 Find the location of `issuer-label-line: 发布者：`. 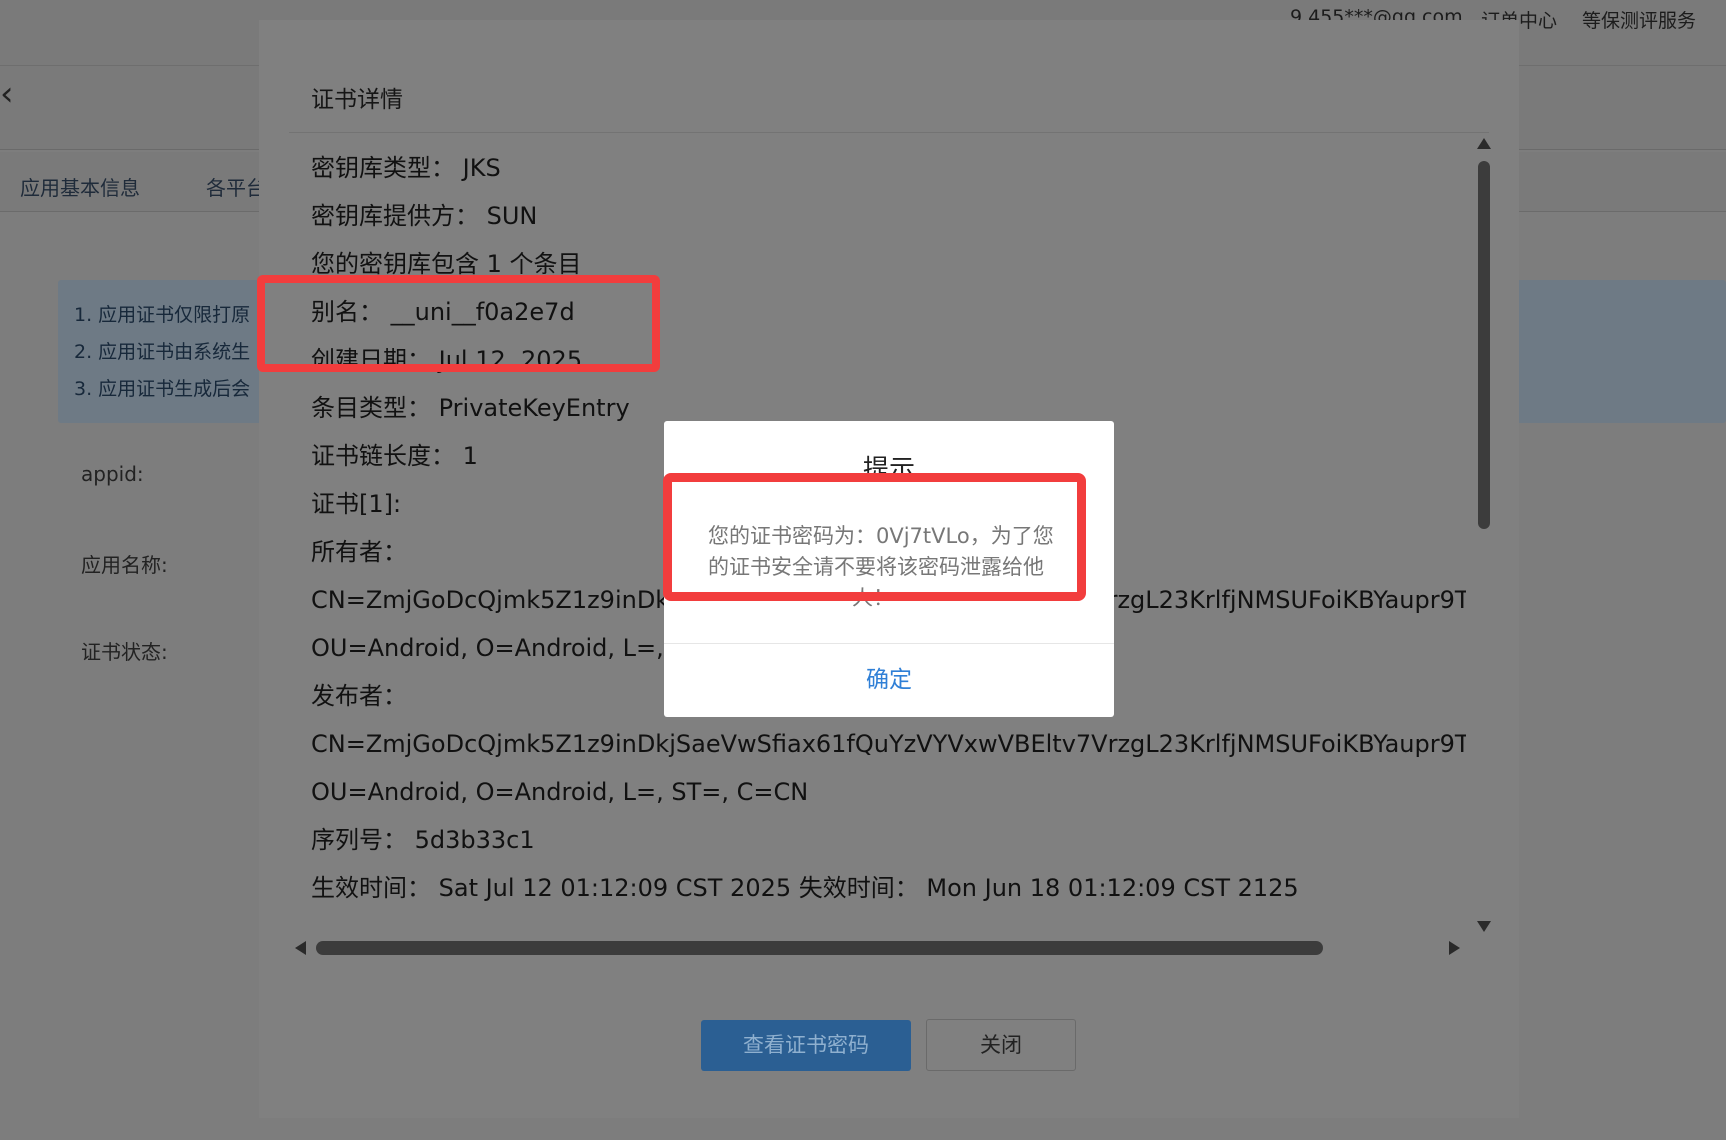

issuer-label-line: 发布者： is located at coordinates (359, 696).